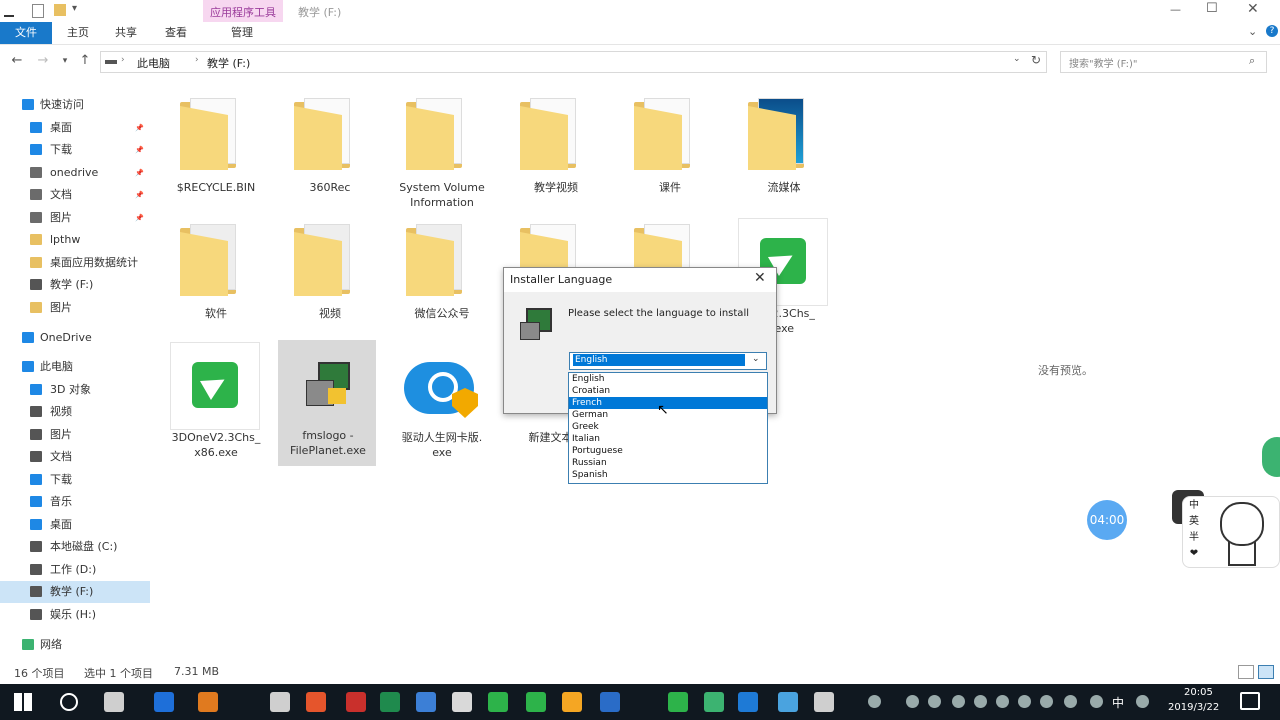 The width and height of the screenshot is (1280, 720). I want to click on sidebar-item: 桌面 📌, so click(75, 128).